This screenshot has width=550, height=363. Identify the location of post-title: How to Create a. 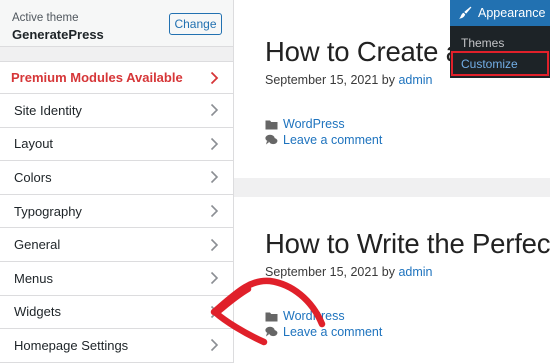
(363, 52).